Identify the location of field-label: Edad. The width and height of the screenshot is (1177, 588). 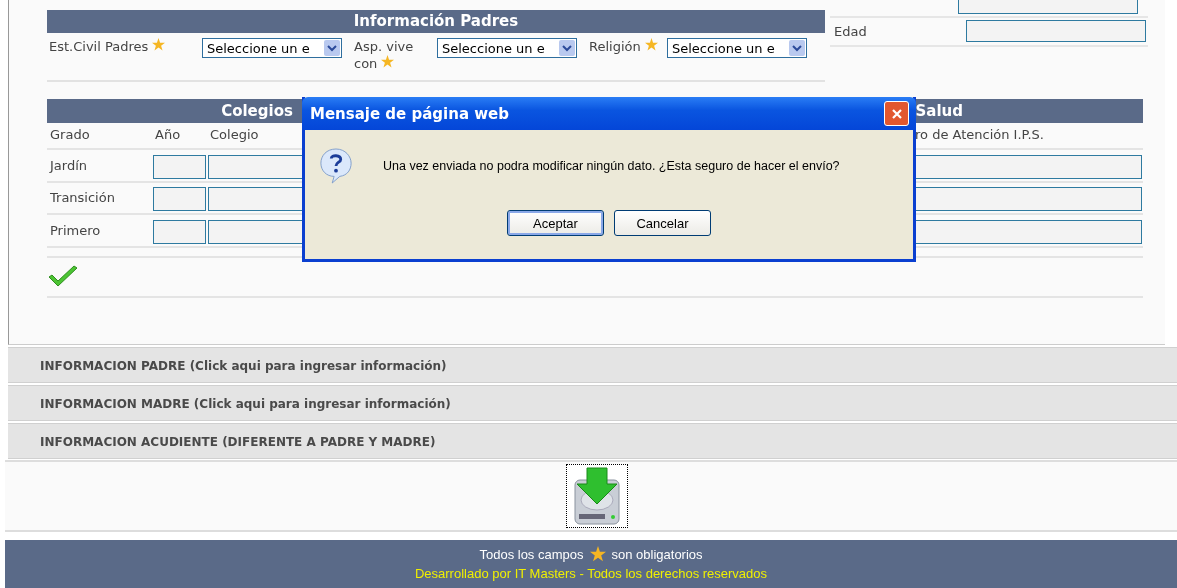
(850, 31).